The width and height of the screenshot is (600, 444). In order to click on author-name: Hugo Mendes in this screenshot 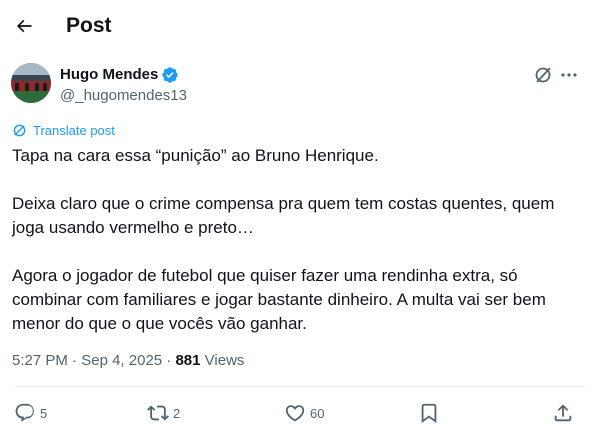, I will do `click(119, 75)`.